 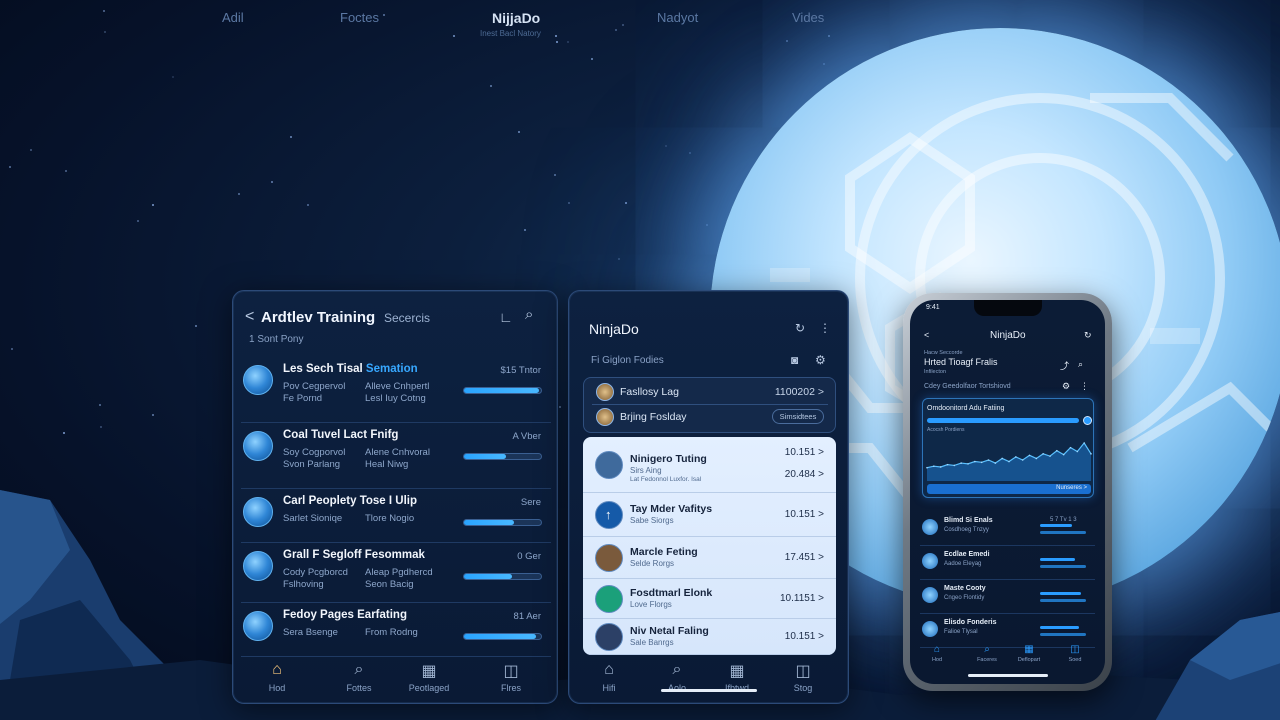 What do you see at coordinates (399, 578) in the screenshot?
I see `list-item-detail: Aleap Pgdhercd Seon Bacig` at bounding box center [399, 578].